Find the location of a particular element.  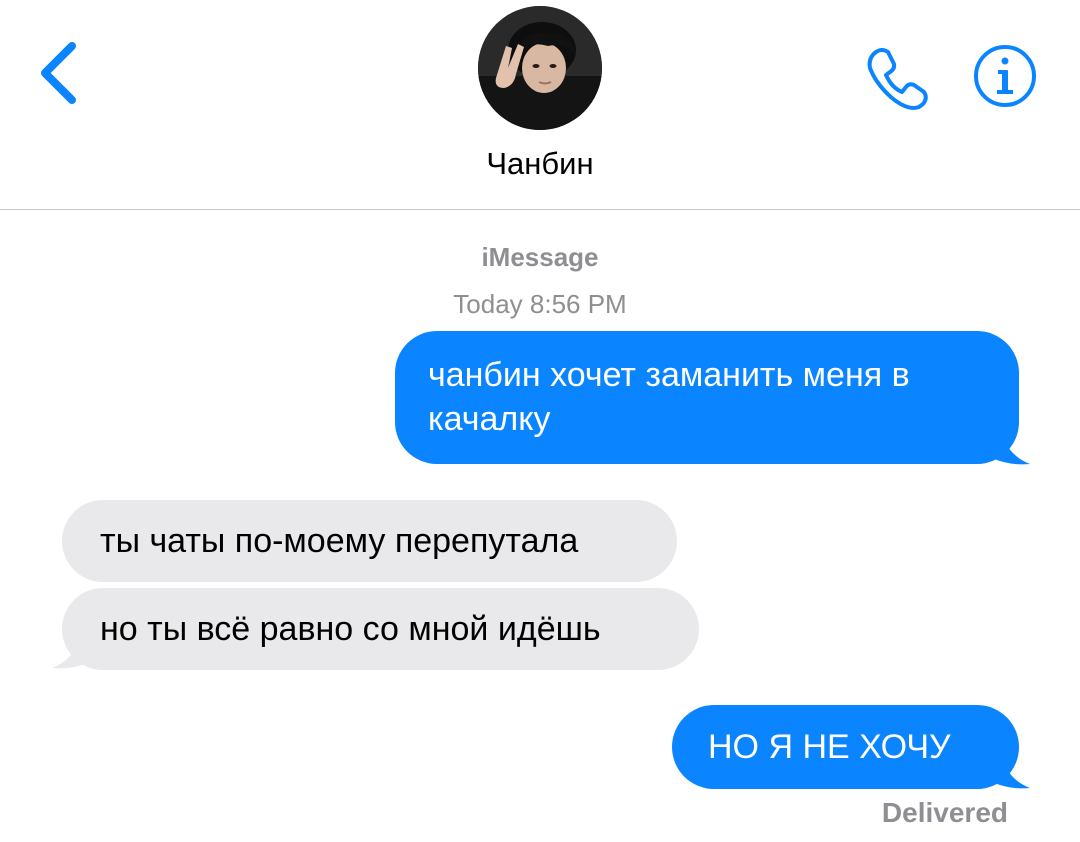

phone-icon is located at coordinates (897, 79).